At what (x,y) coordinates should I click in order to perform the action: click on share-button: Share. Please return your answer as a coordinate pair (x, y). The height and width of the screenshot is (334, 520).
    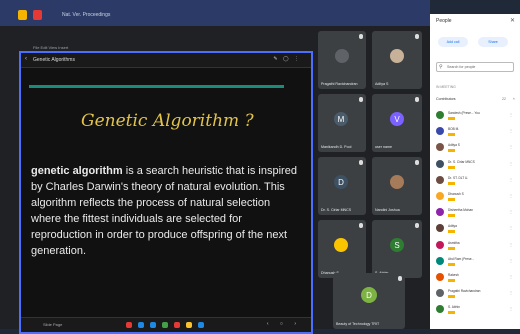
    Looking at the image, I should click on (493, 42).